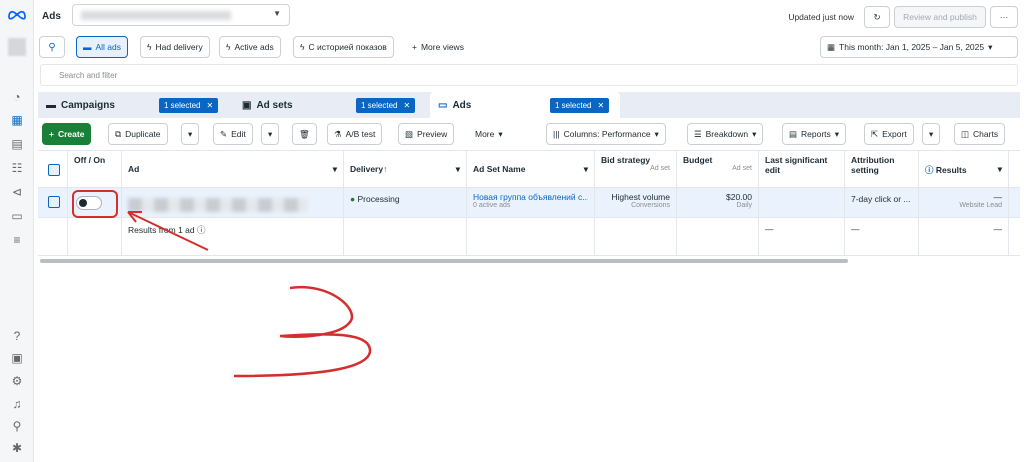 The width and height of the screenshot is (1024, 462). Describe the element at coordinates (882, 169) in the screenshot. I see `col-attribution: Attribution setting` at that location.